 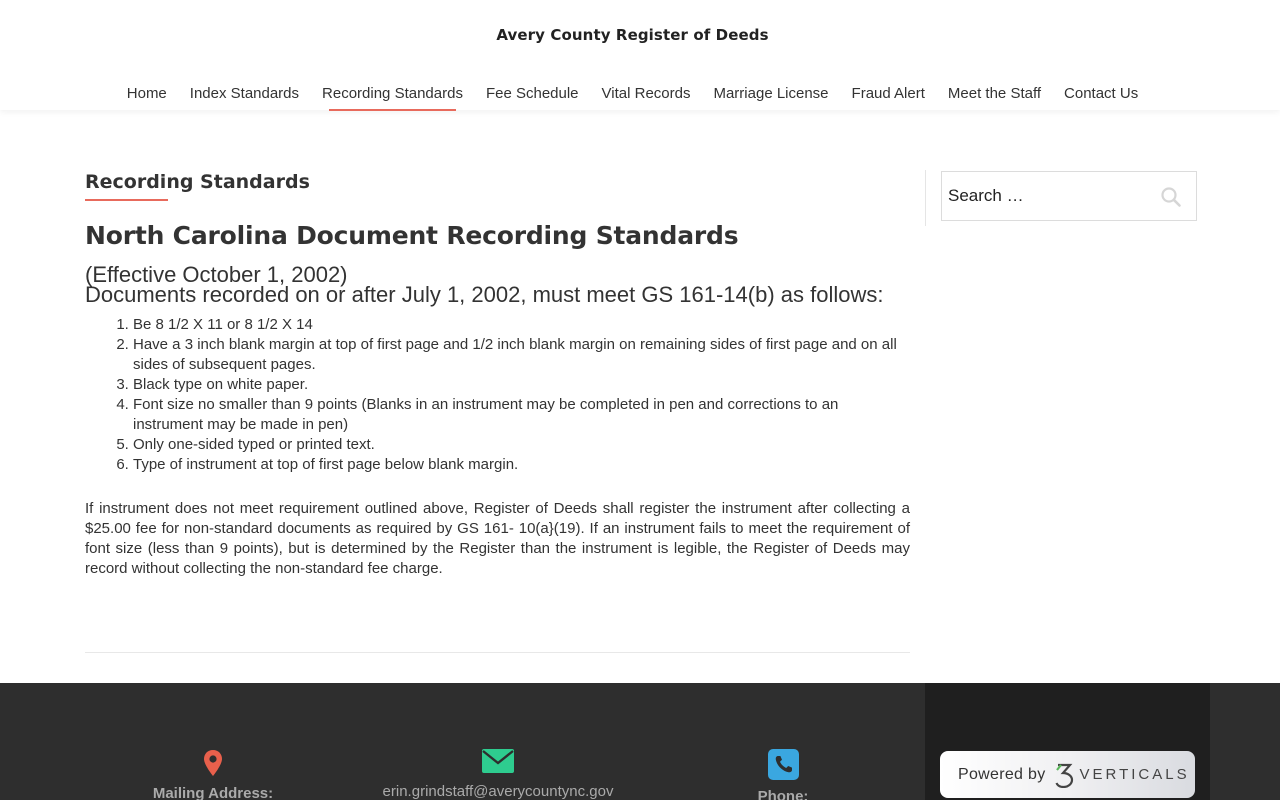 What do you see at coordinates (994, 97) in the screenshot?
I see `nav-item-meet-the-staff: Meet the Staff` at bounding box center [994, 97].